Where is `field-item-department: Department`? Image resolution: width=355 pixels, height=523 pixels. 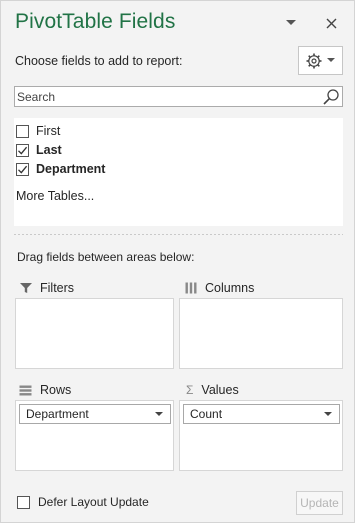
field-item-department: Department is located at coordinates (60, 169).